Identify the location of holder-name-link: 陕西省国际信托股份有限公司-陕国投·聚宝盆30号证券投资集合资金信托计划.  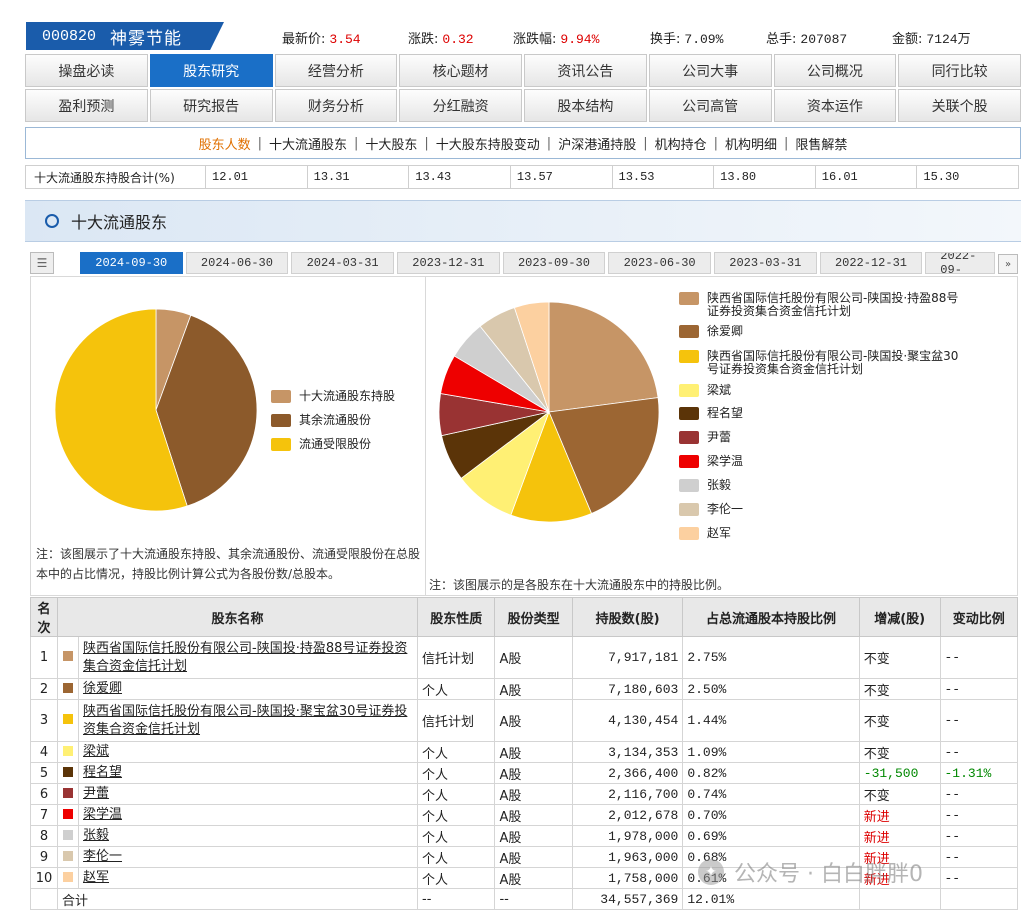
(245, 720).